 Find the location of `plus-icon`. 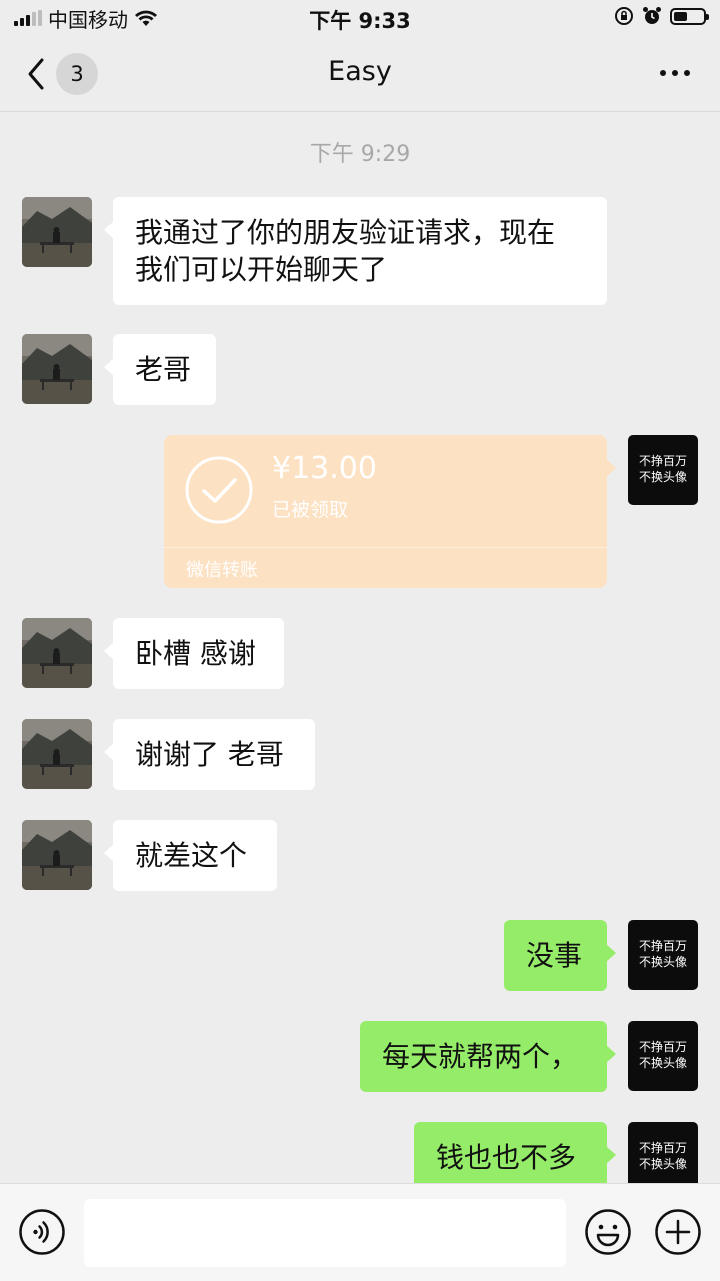

plus-icon is located at coordinates (678, 1232).